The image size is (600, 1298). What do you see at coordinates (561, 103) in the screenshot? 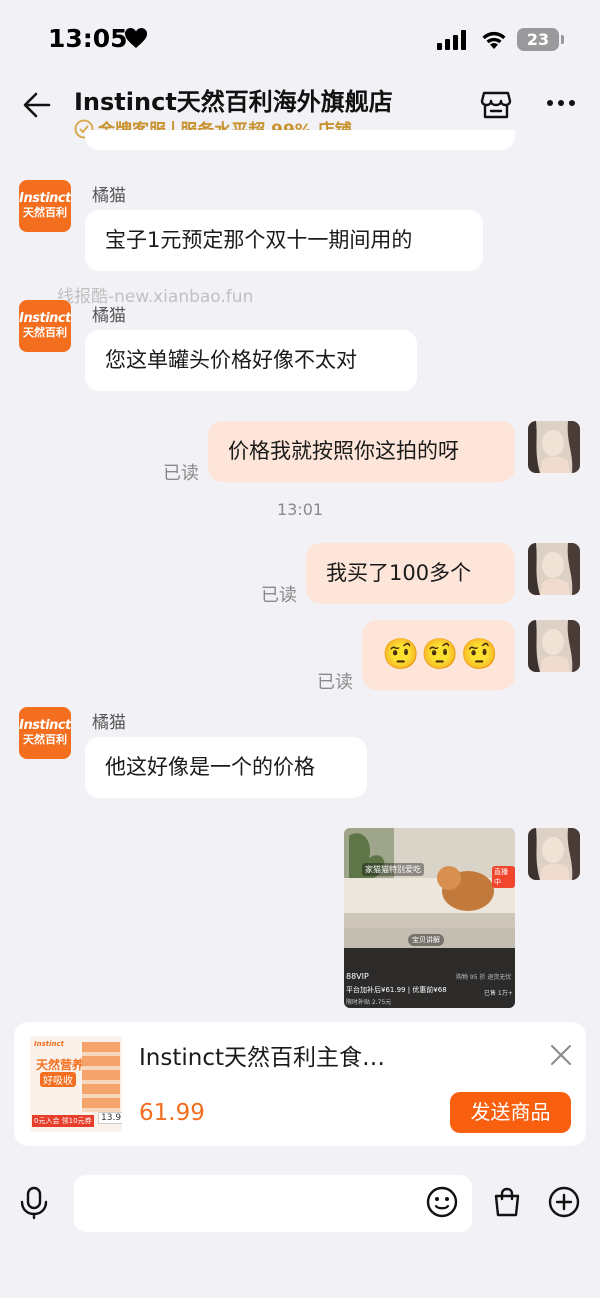
I see `more-dots-icon` at bounding box center [561, 103].